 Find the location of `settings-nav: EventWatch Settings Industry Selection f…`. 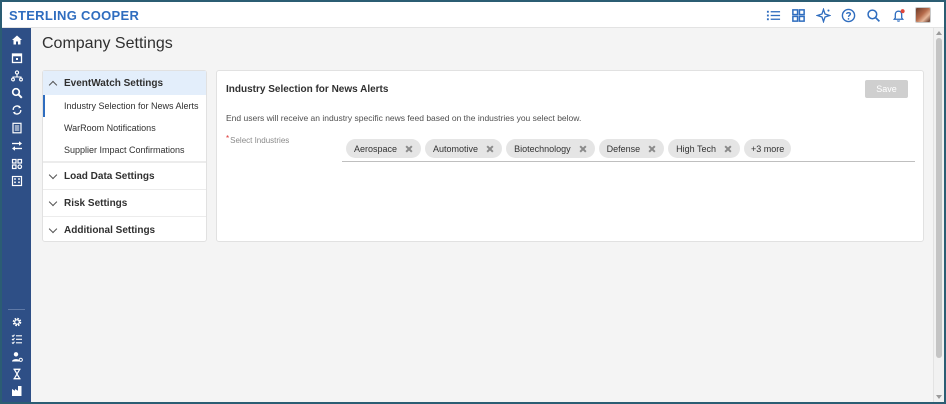

settings-nav: EventWatch Settings Industry Selection f… is located at coordinates (124, 156).